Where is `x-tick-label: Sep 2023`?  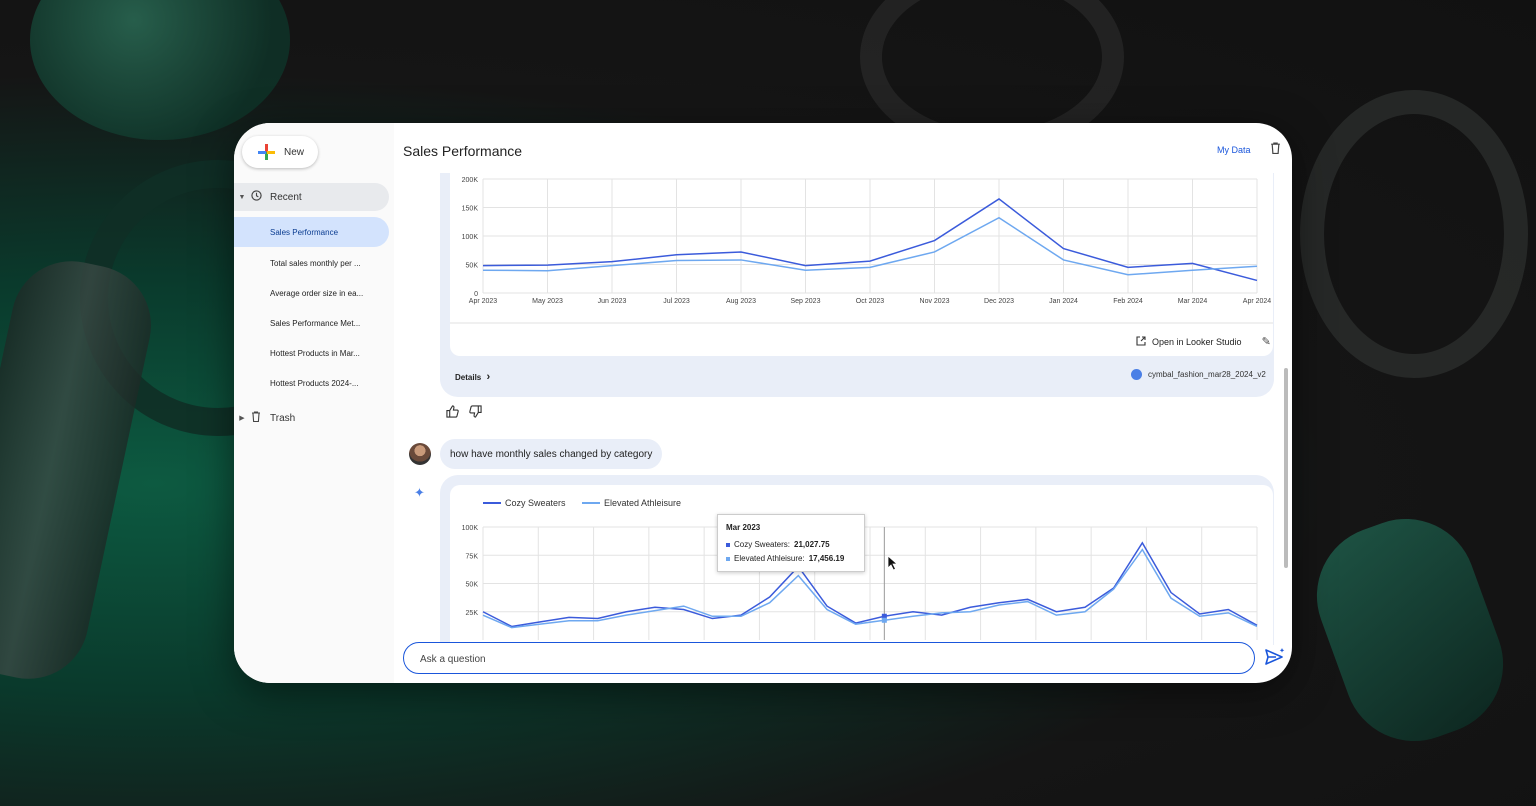 x-tick-label: Sep 2023 is located at coordinates (806, 301).